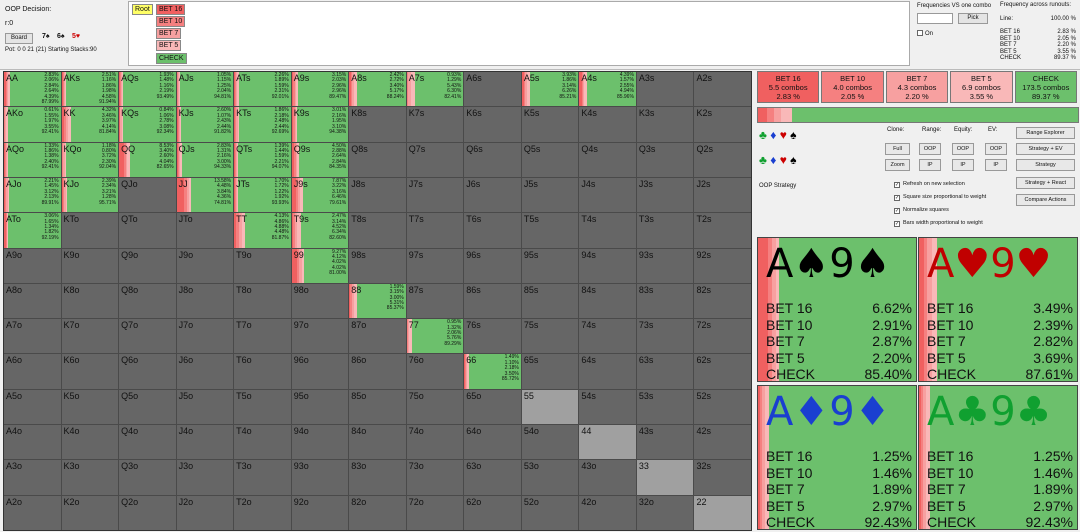  What do you see at coordinates (550, 89) in the screenshot?
I see `hand-cell-A5s: A5s 3.93% 1.86% 3.14% 6.26% 85.21%` at bounding box center [550, 89].